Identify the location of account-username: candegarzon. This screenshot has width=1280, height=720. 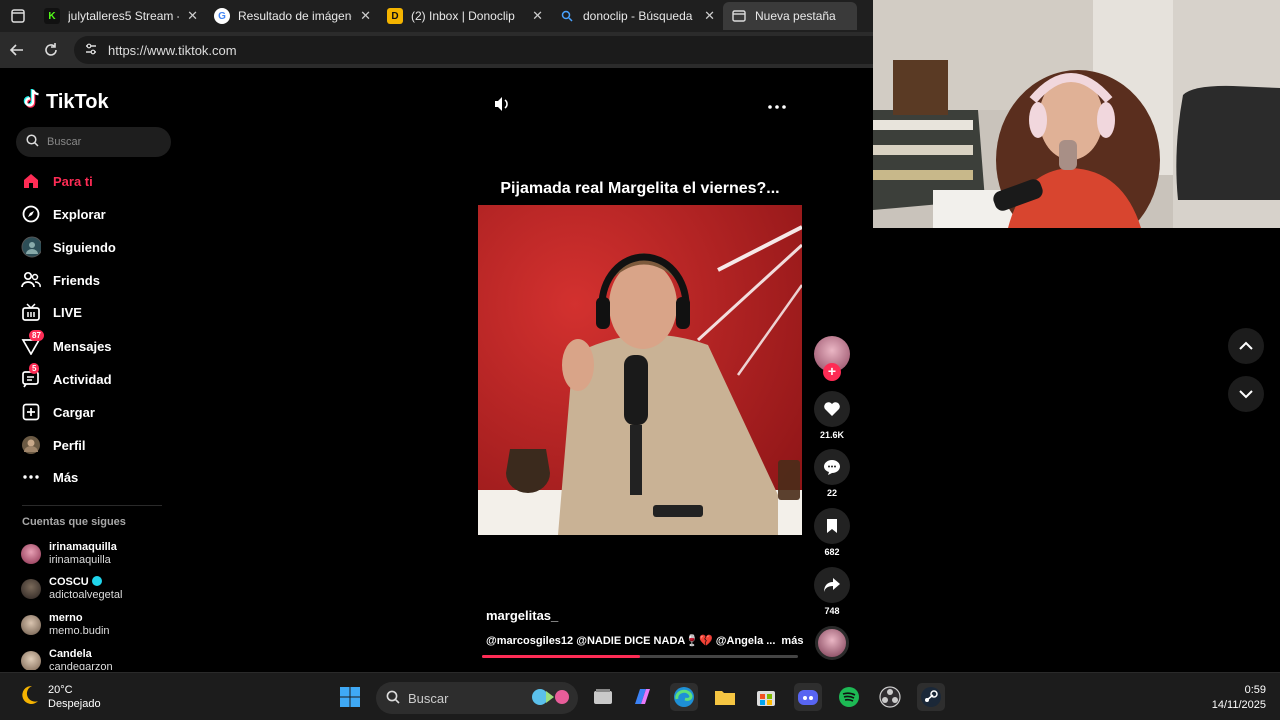
(81, 665).